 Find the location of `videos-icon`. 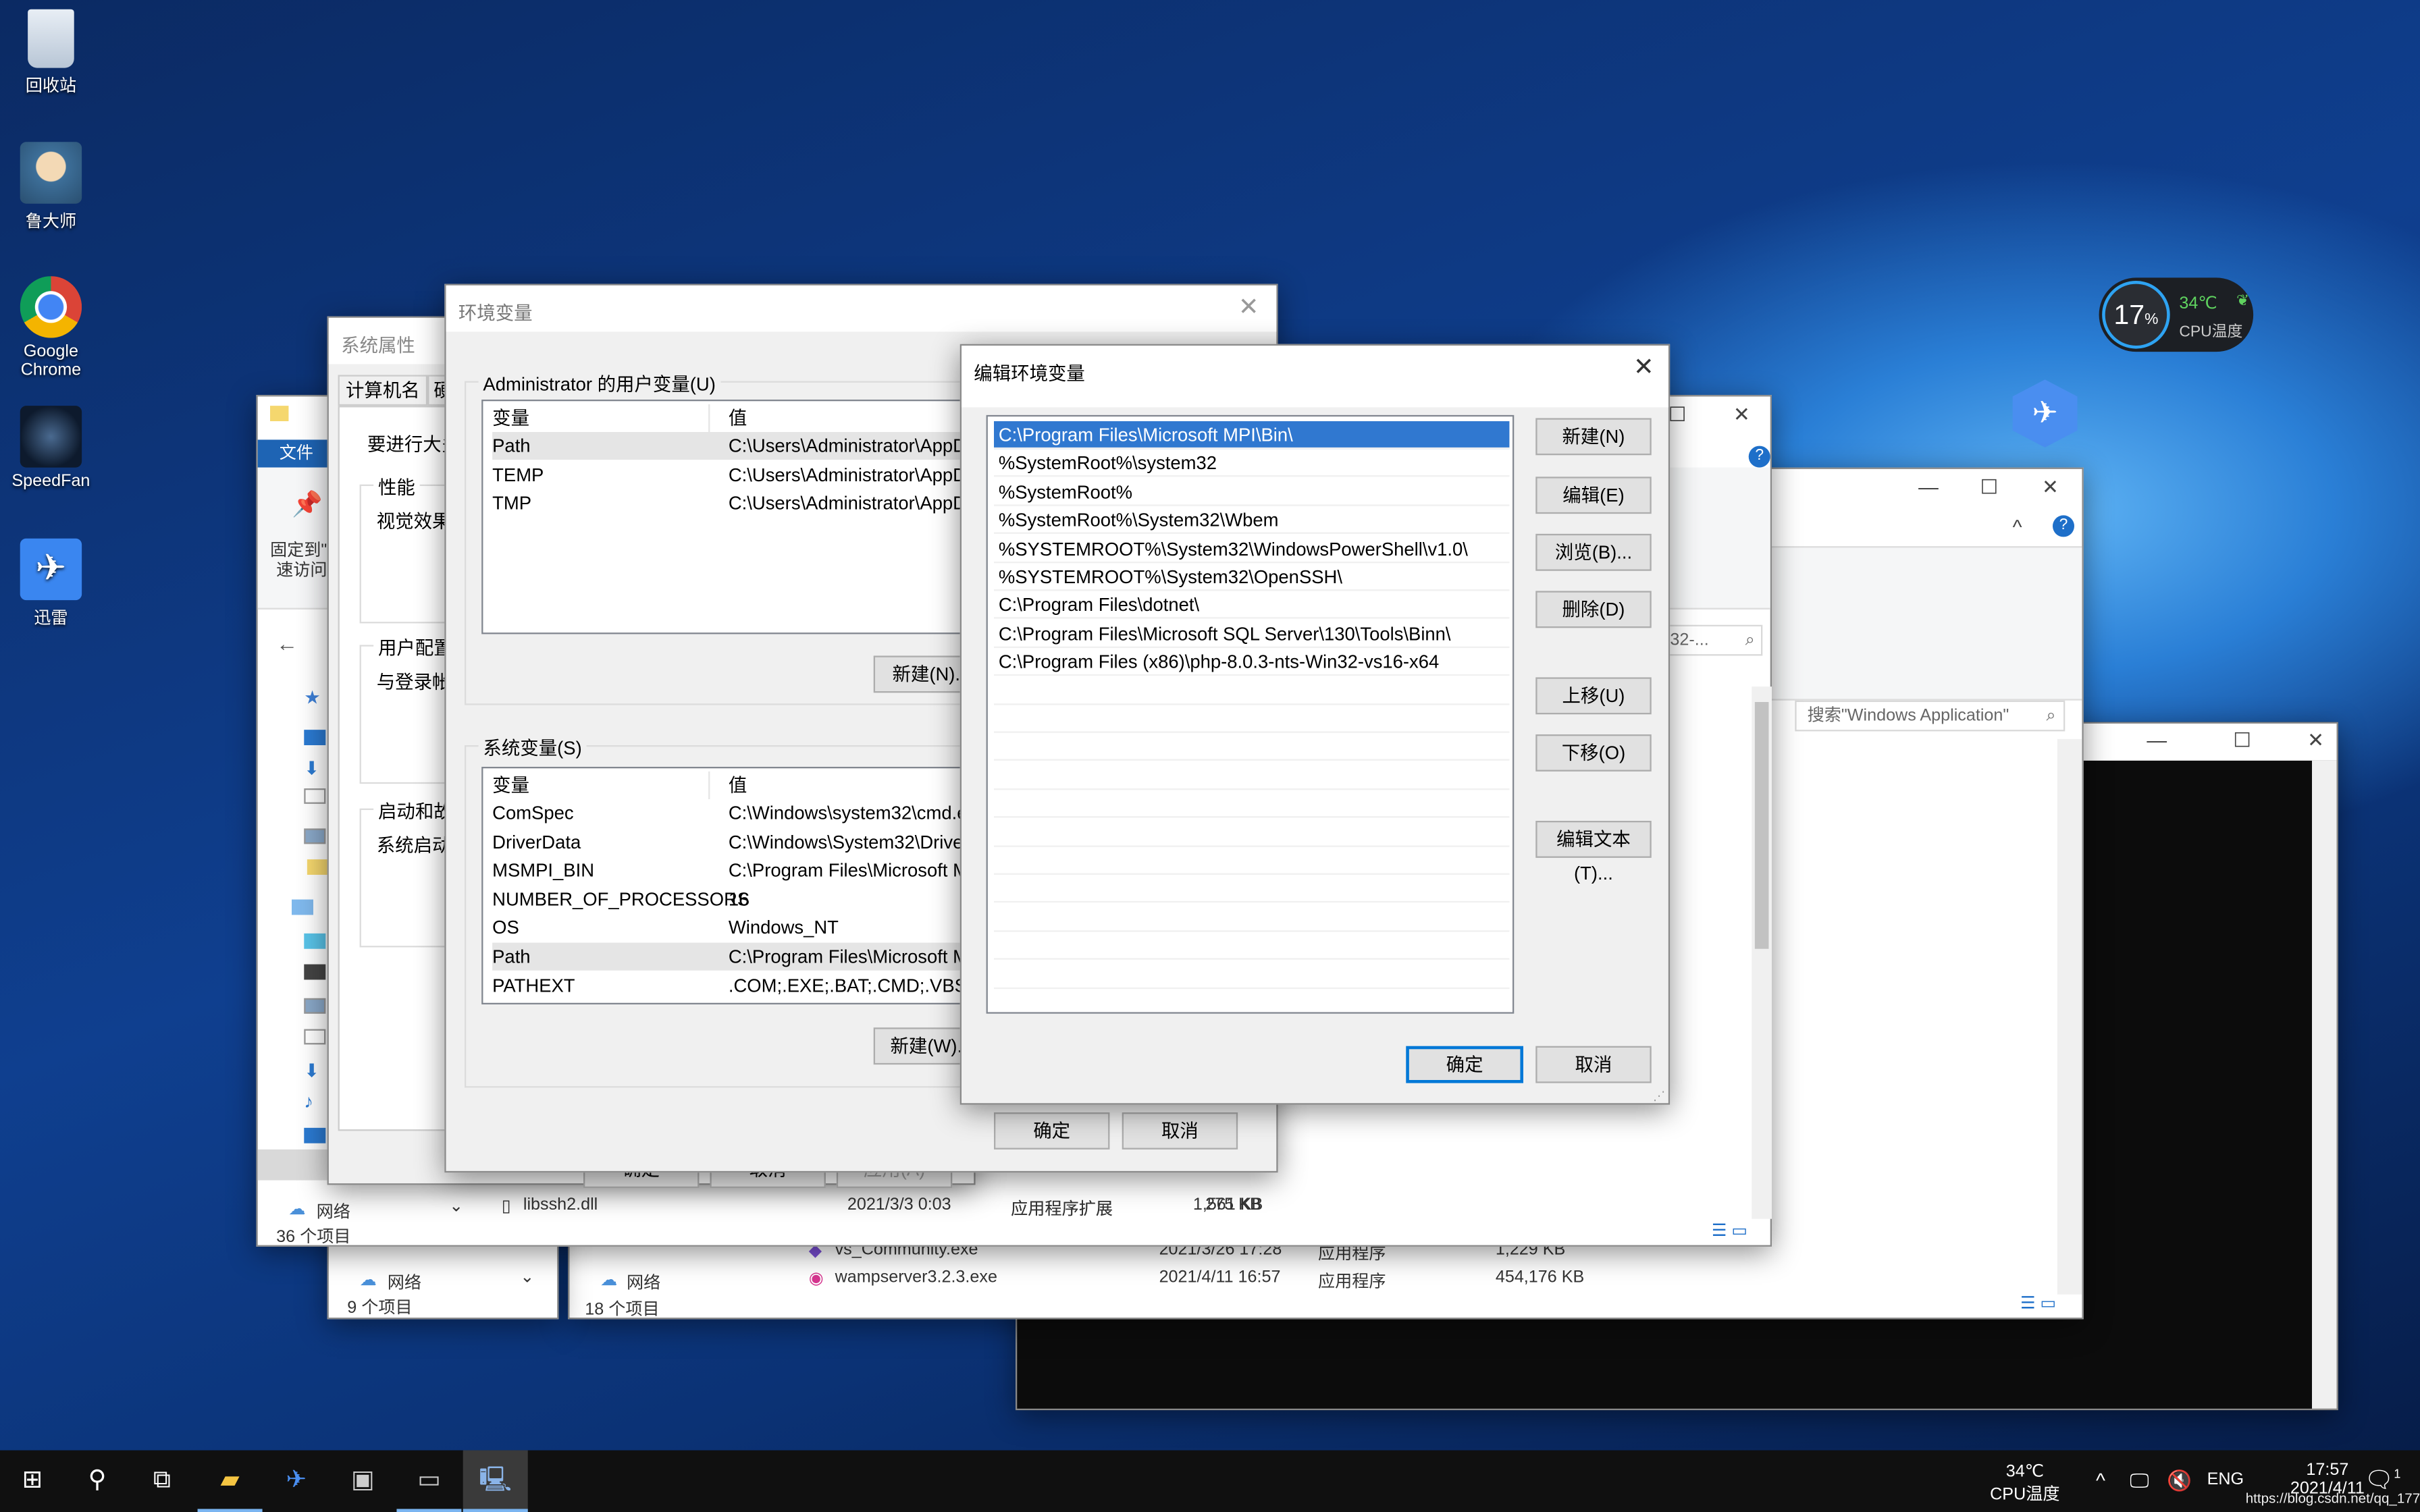

videos-icon is located at coordinates (315, 972).